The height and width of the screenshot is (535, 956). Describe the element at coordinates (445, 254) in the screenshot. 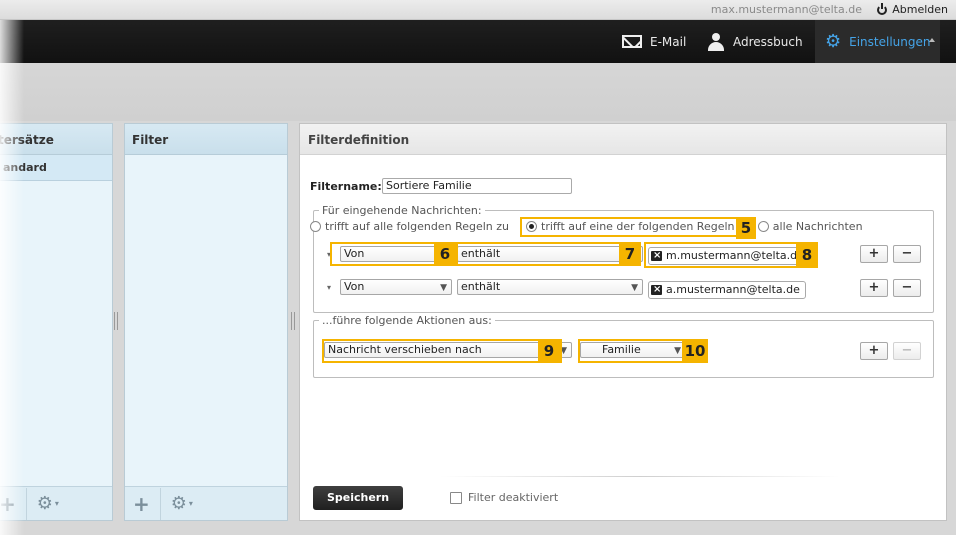

I see `callout-6: 6` at that location.